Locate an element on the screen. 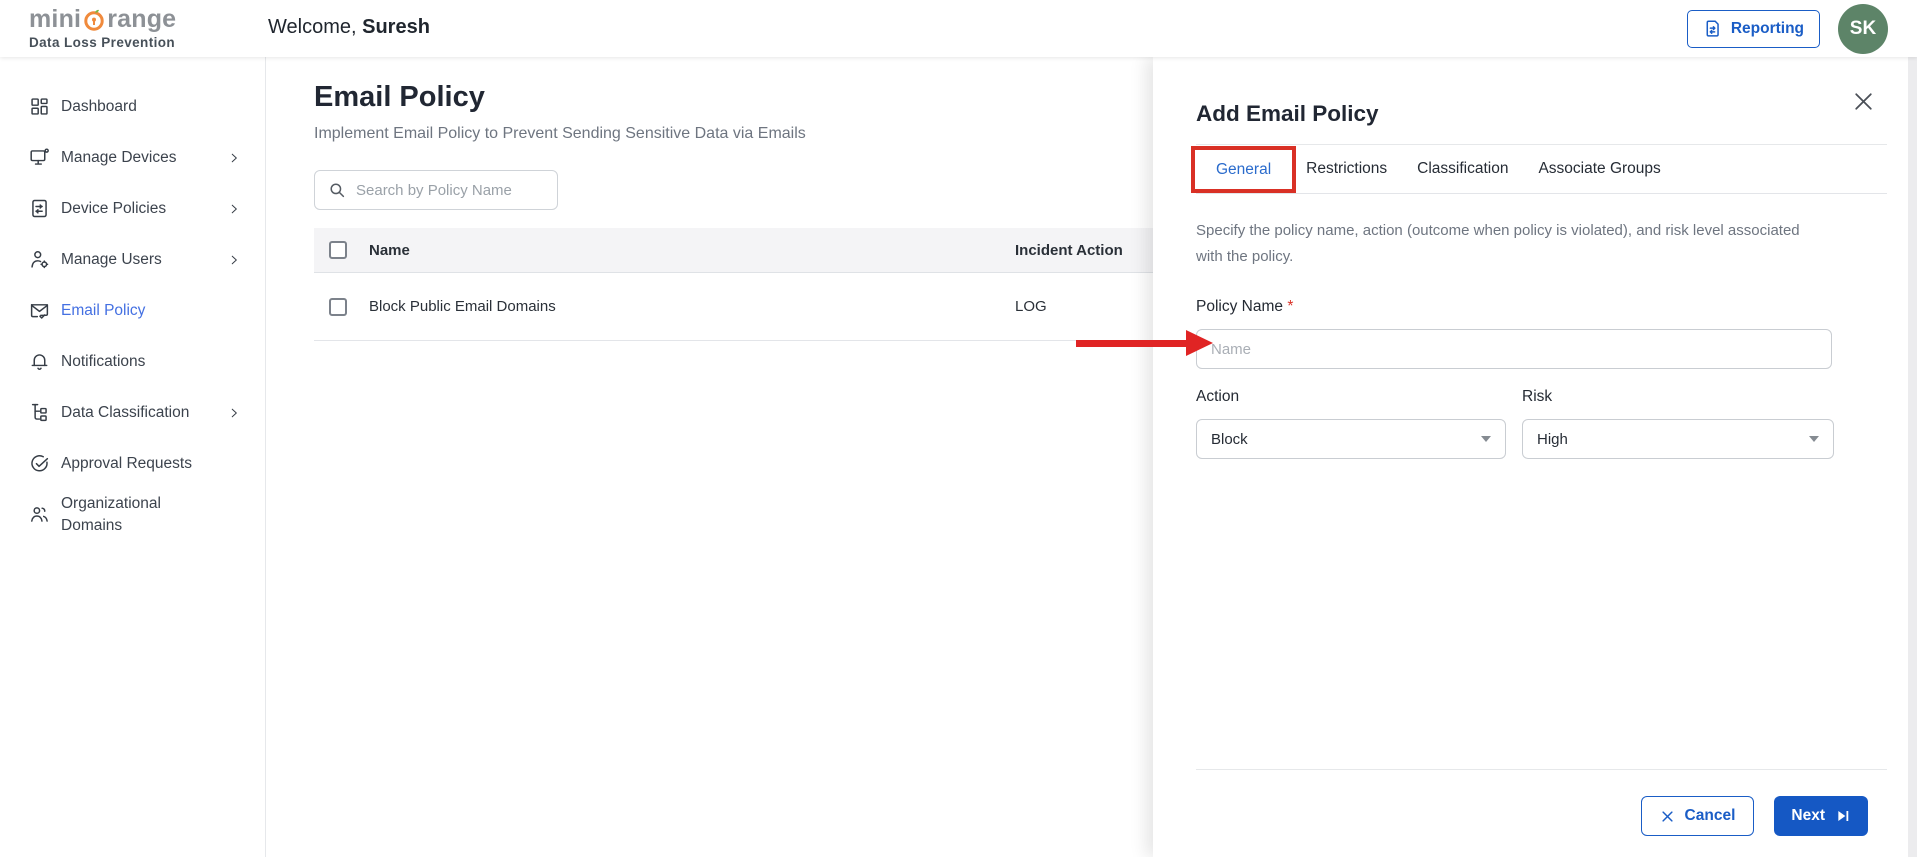 This screenshot has width=1917, height=857. required-asterisk: * is located at coordinates (1290, 306).